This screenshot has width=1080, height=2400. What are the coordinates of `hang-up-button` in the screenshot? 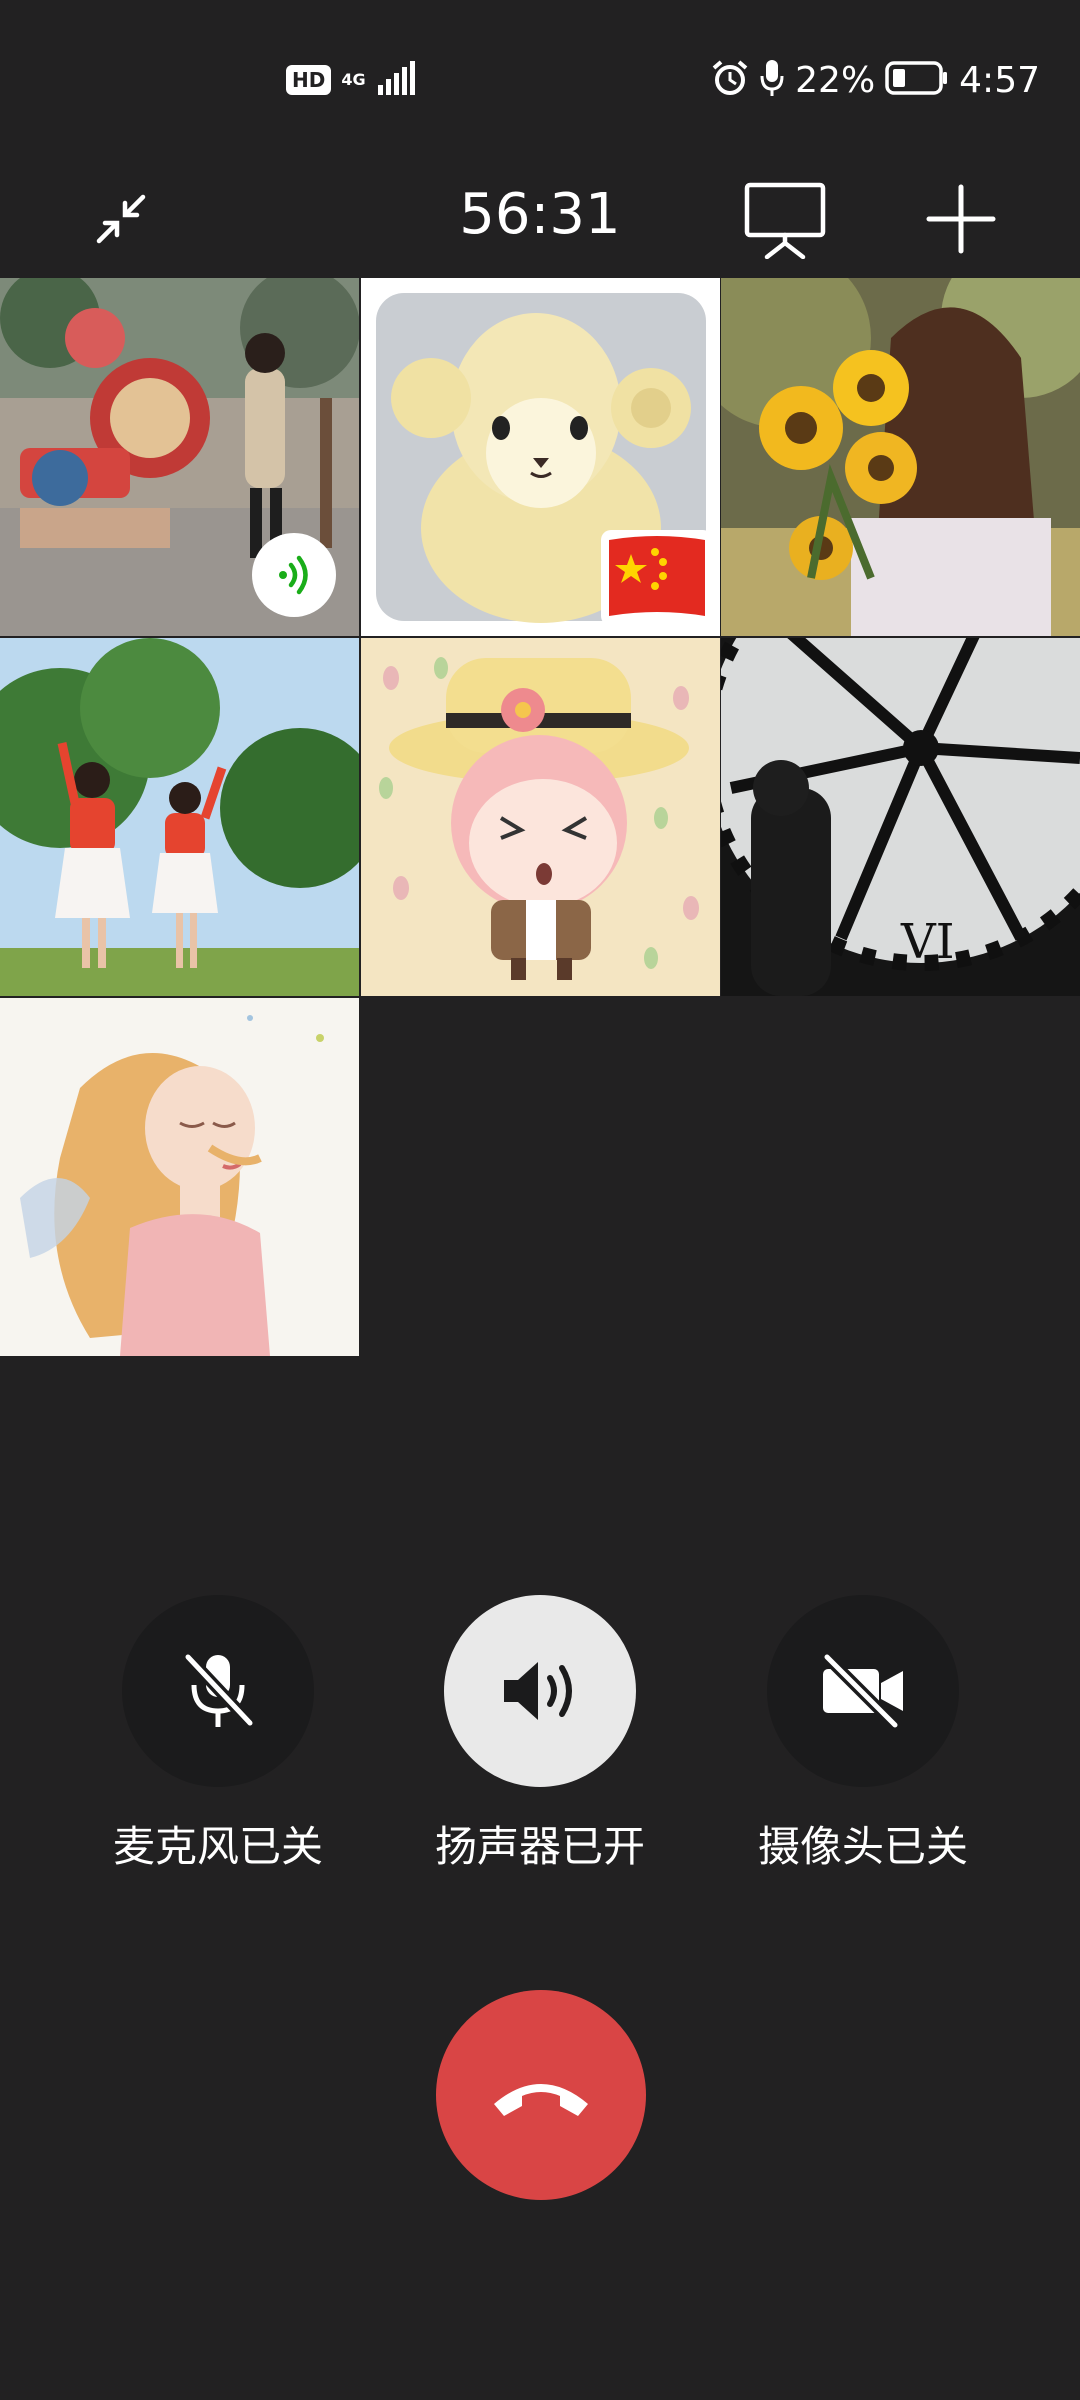 It's located at (541, 2095).